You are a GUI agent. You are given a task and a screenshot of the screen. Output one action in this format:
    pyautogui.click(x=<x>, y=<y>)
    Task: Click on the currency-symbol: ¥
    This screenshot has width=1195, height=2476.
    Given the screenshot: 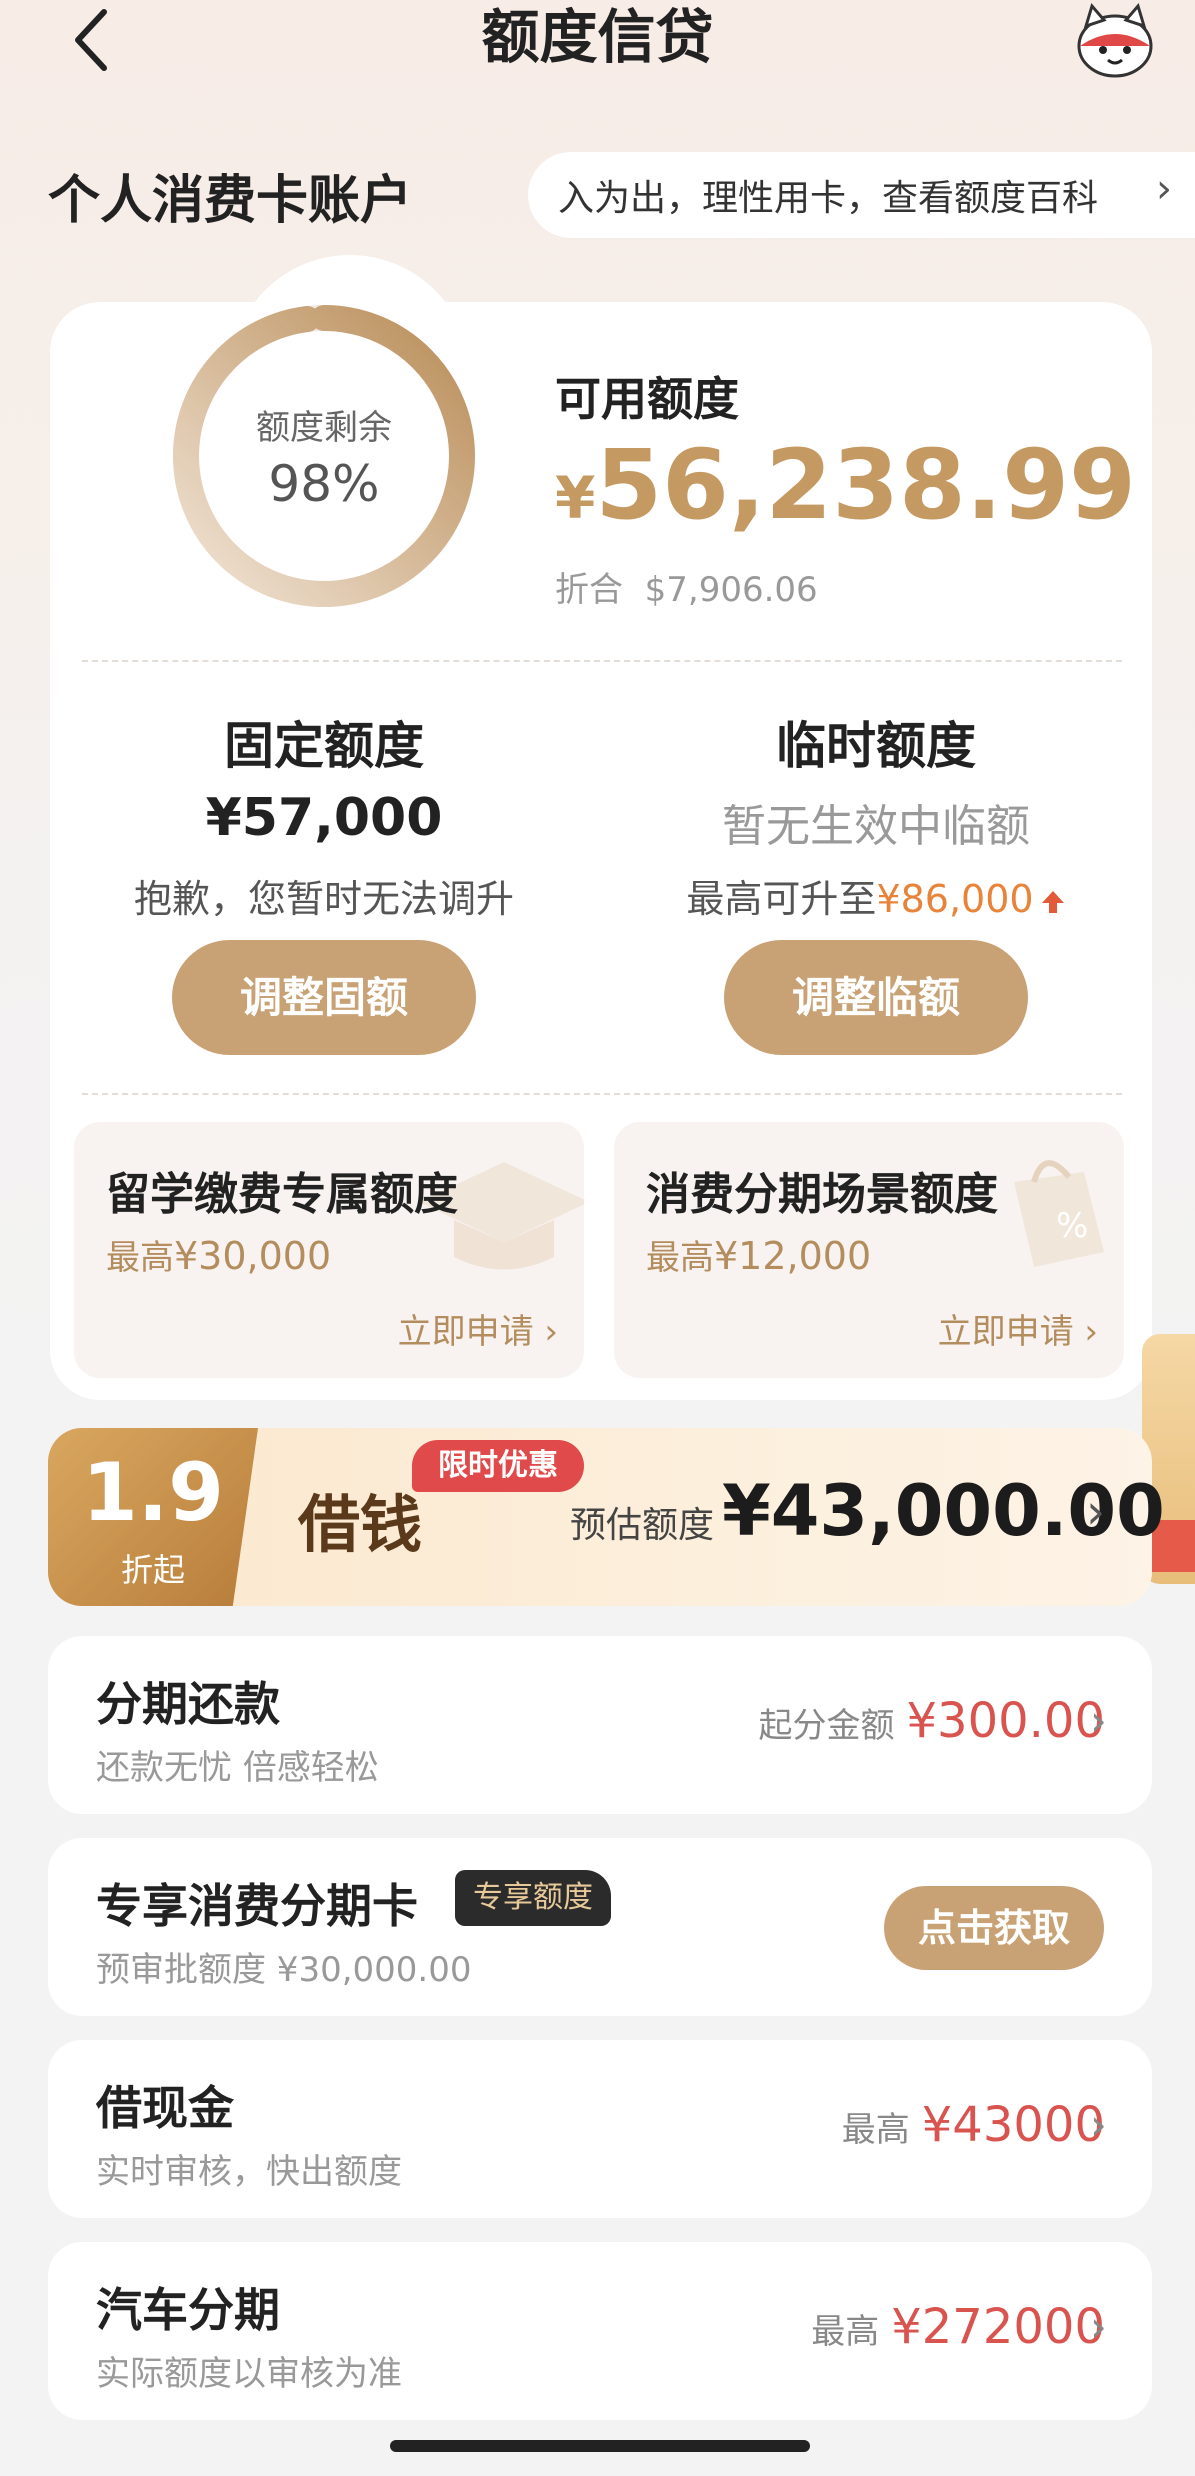 What is the action you would take?
    pyautogui.click(x=575, y=498)
    